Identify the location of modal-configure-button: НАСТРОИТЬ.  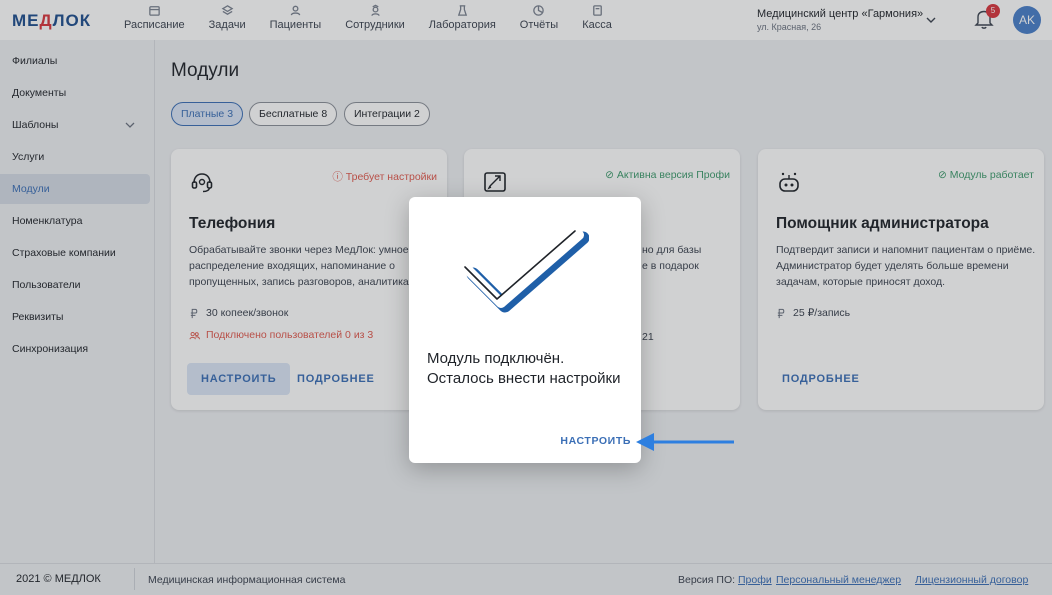
(595, 441).